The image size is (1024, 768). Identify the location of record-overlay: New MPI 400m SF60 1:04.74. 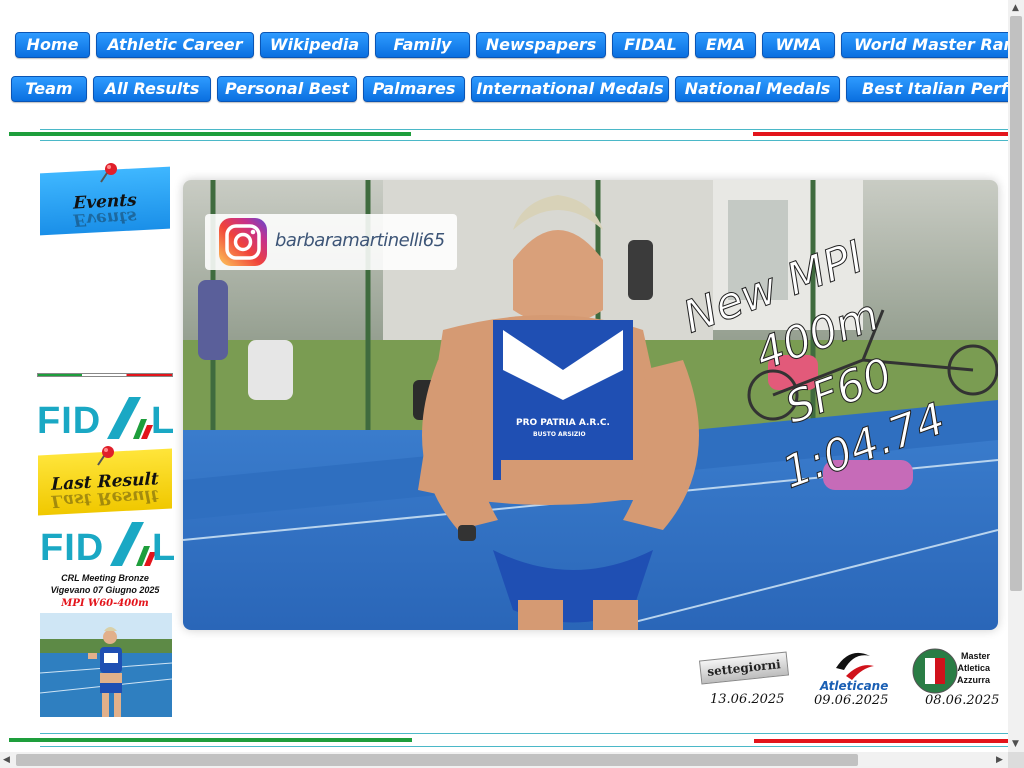
(814, 365).